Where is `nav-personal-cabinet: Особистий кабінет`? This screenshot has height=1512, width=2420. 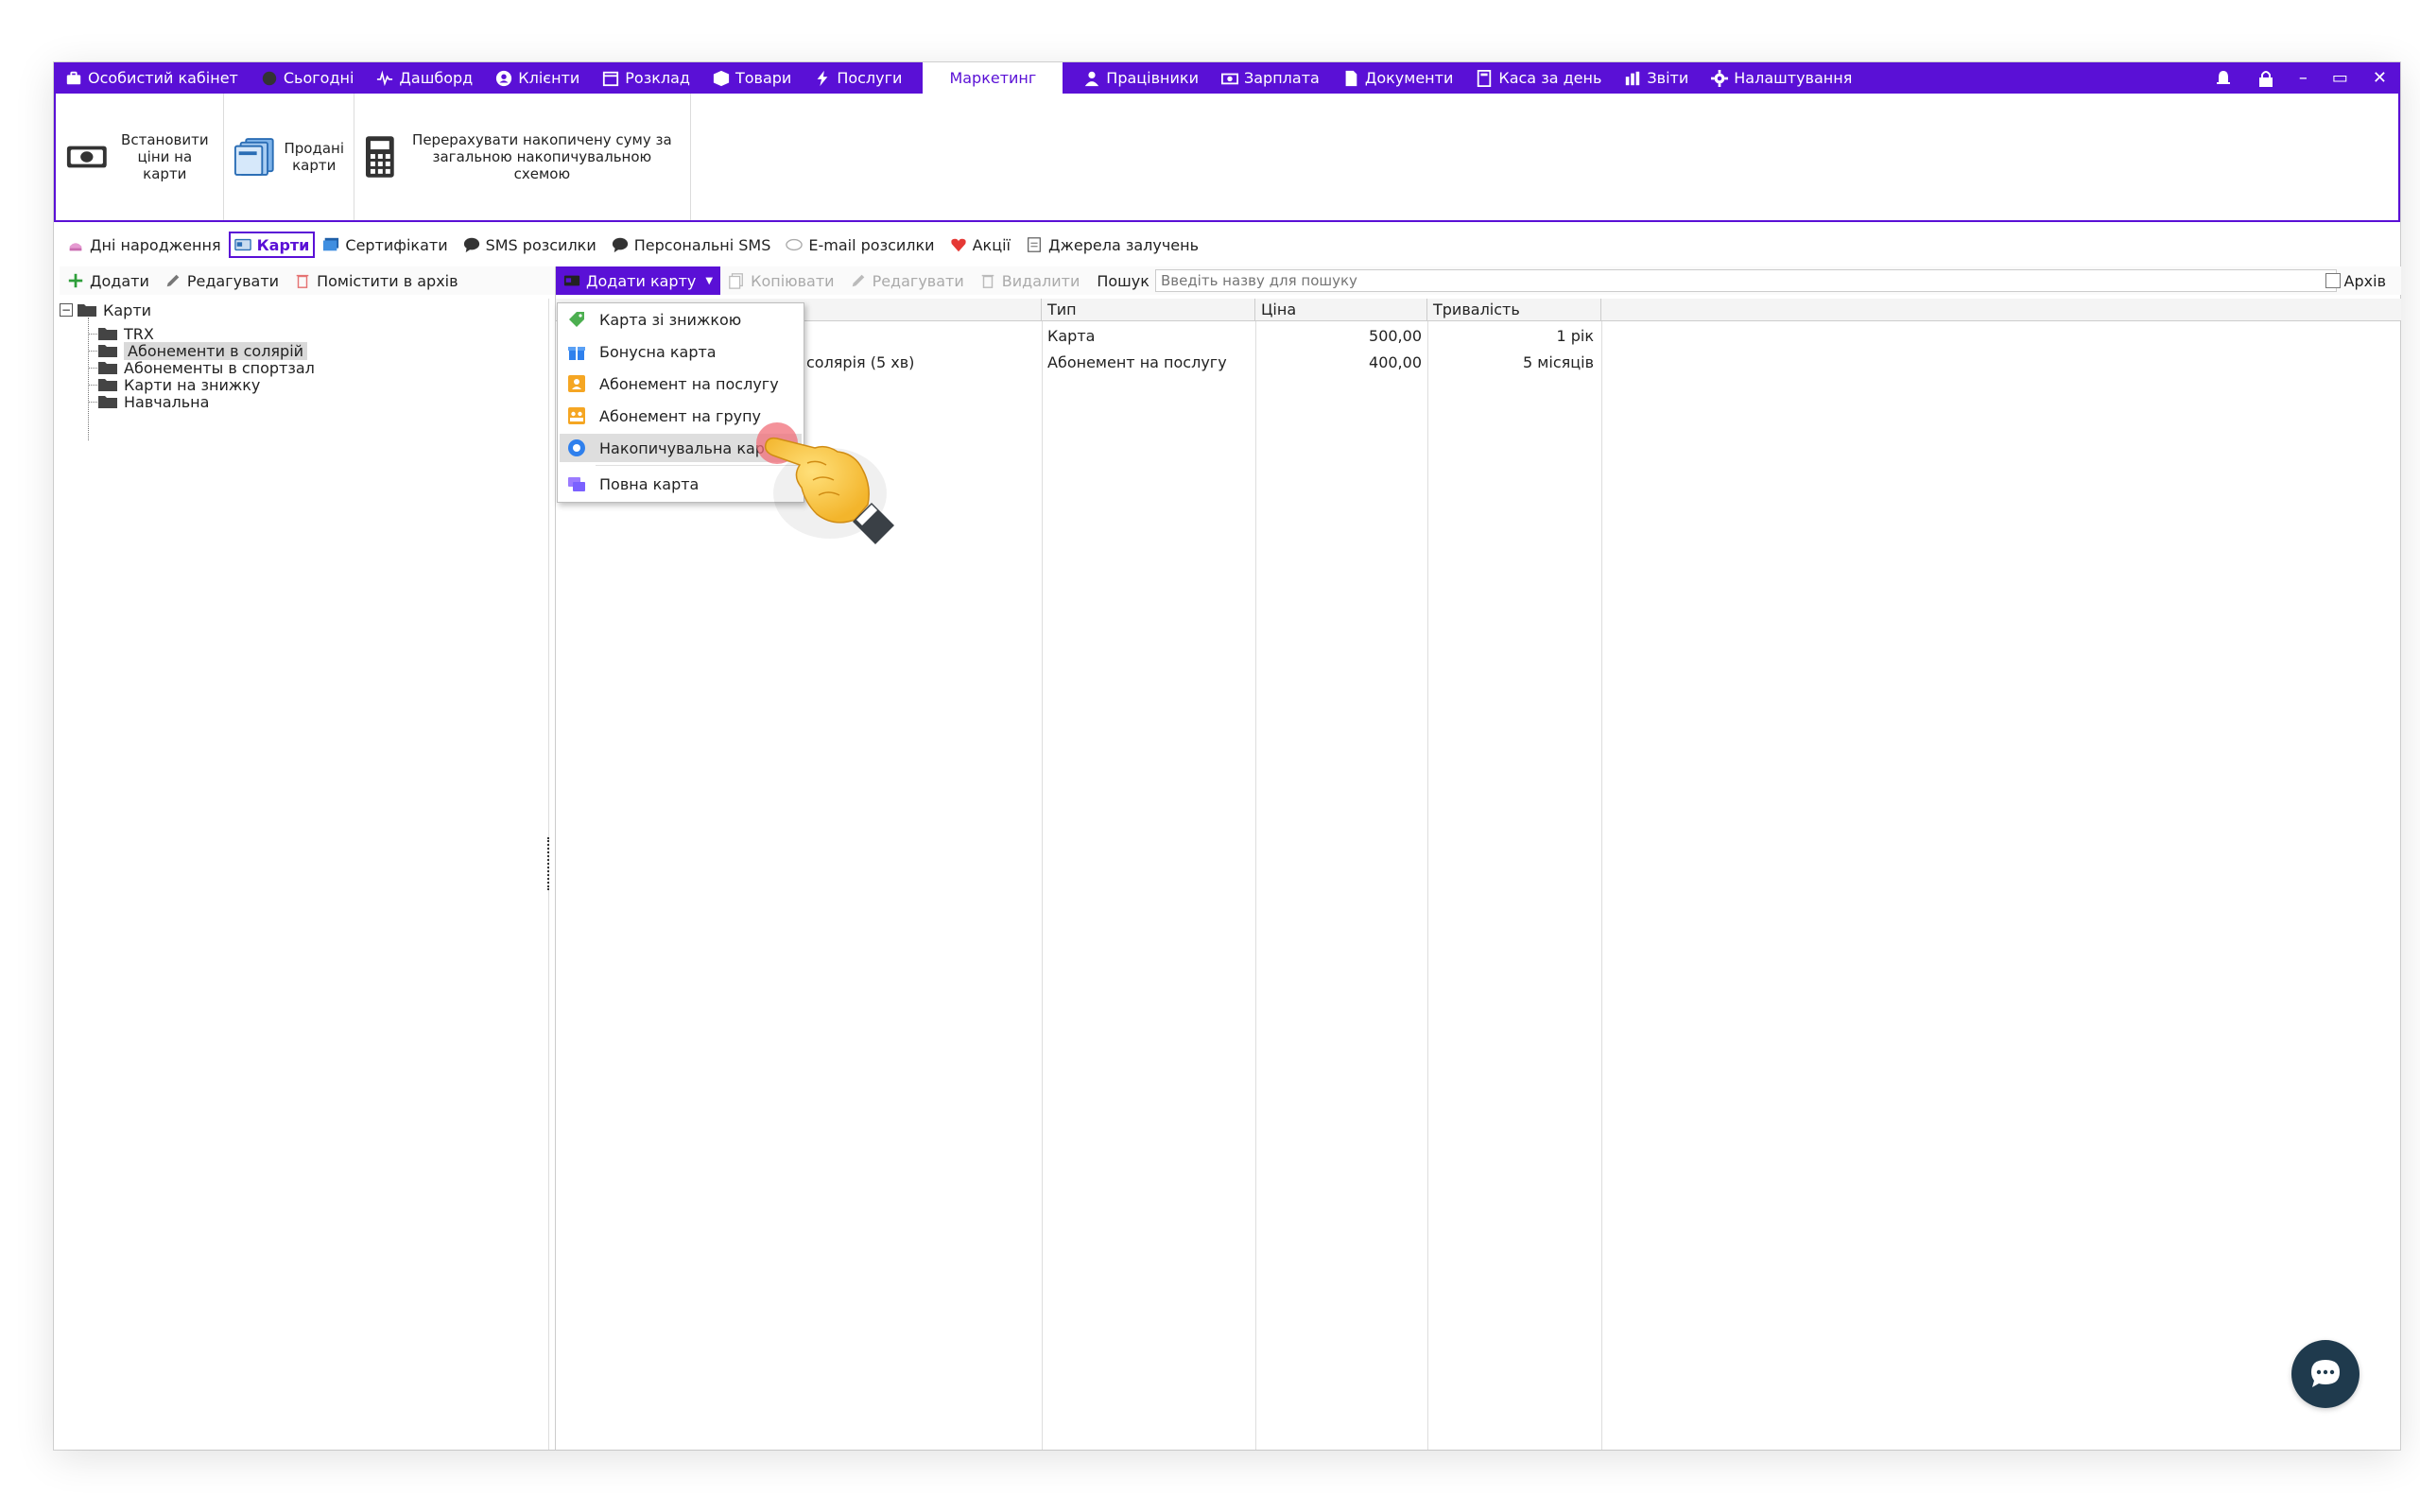
nav-personal-cabinet: Особистий кабінет is located at coordinates (152, 78).